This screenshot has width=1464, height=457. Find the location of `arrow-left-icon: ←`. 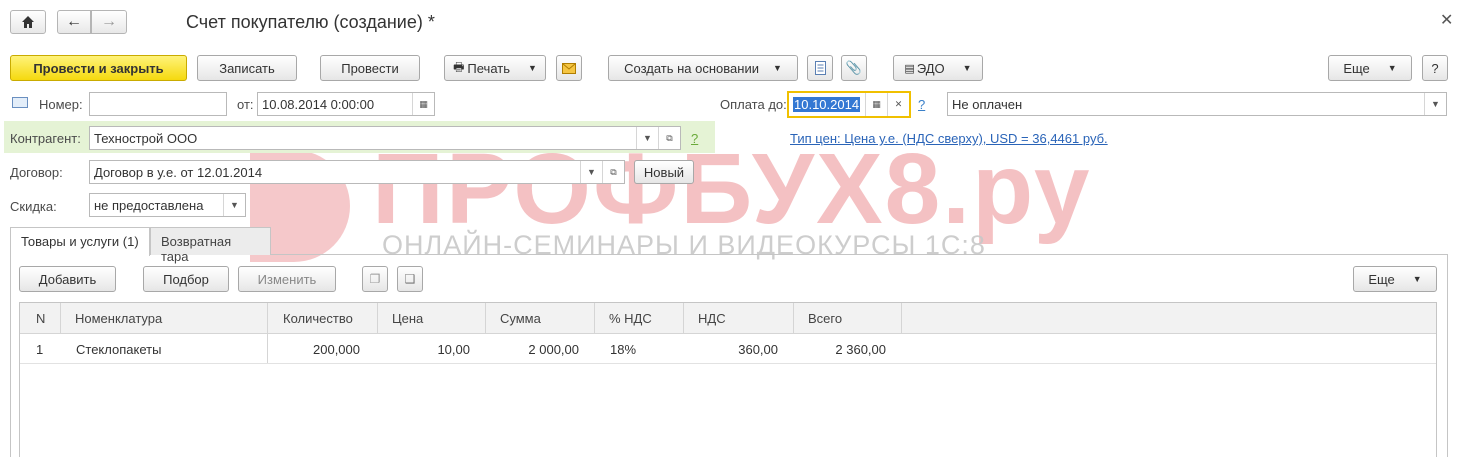

arrow-left-icon: ← is located at coordinates (74, 21).